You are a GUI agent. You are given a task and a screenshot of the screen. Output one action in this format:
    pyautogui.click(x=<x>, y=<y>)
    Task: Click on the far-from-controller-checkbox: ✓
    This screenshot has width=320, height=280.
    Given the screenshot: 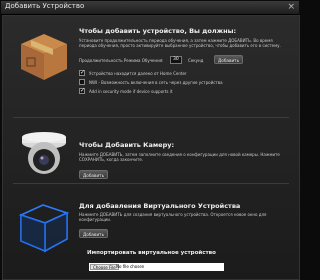 What is the action you would take?
    pyautogui.click(x=82, y=72)
    